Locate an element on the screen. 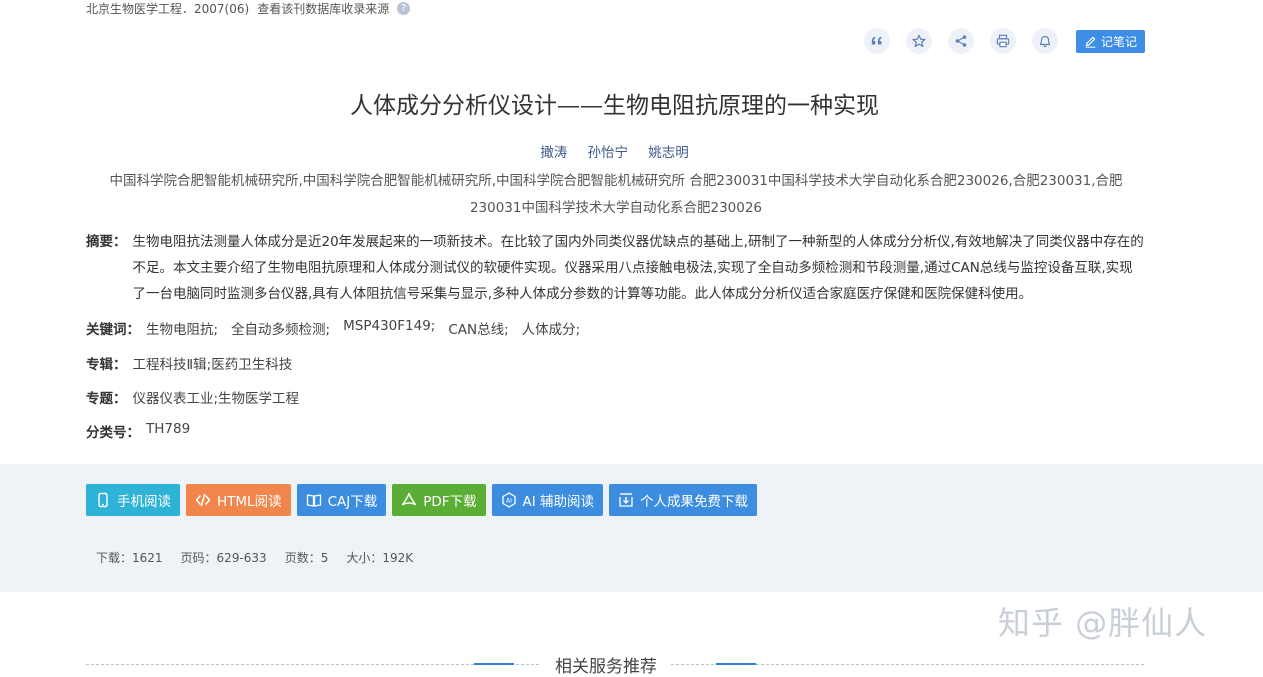 The height and width of the screenshot is (677, 1263). personal-download-label: 个人成果免费下载 is located at coordinates (694, 502).